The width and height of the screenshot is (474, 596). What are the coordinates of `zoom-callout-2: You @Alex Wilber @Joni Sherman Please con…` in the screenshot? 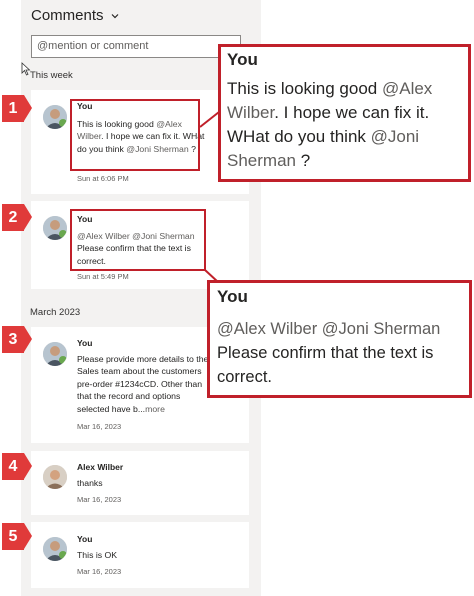 It's located at (339, 339).